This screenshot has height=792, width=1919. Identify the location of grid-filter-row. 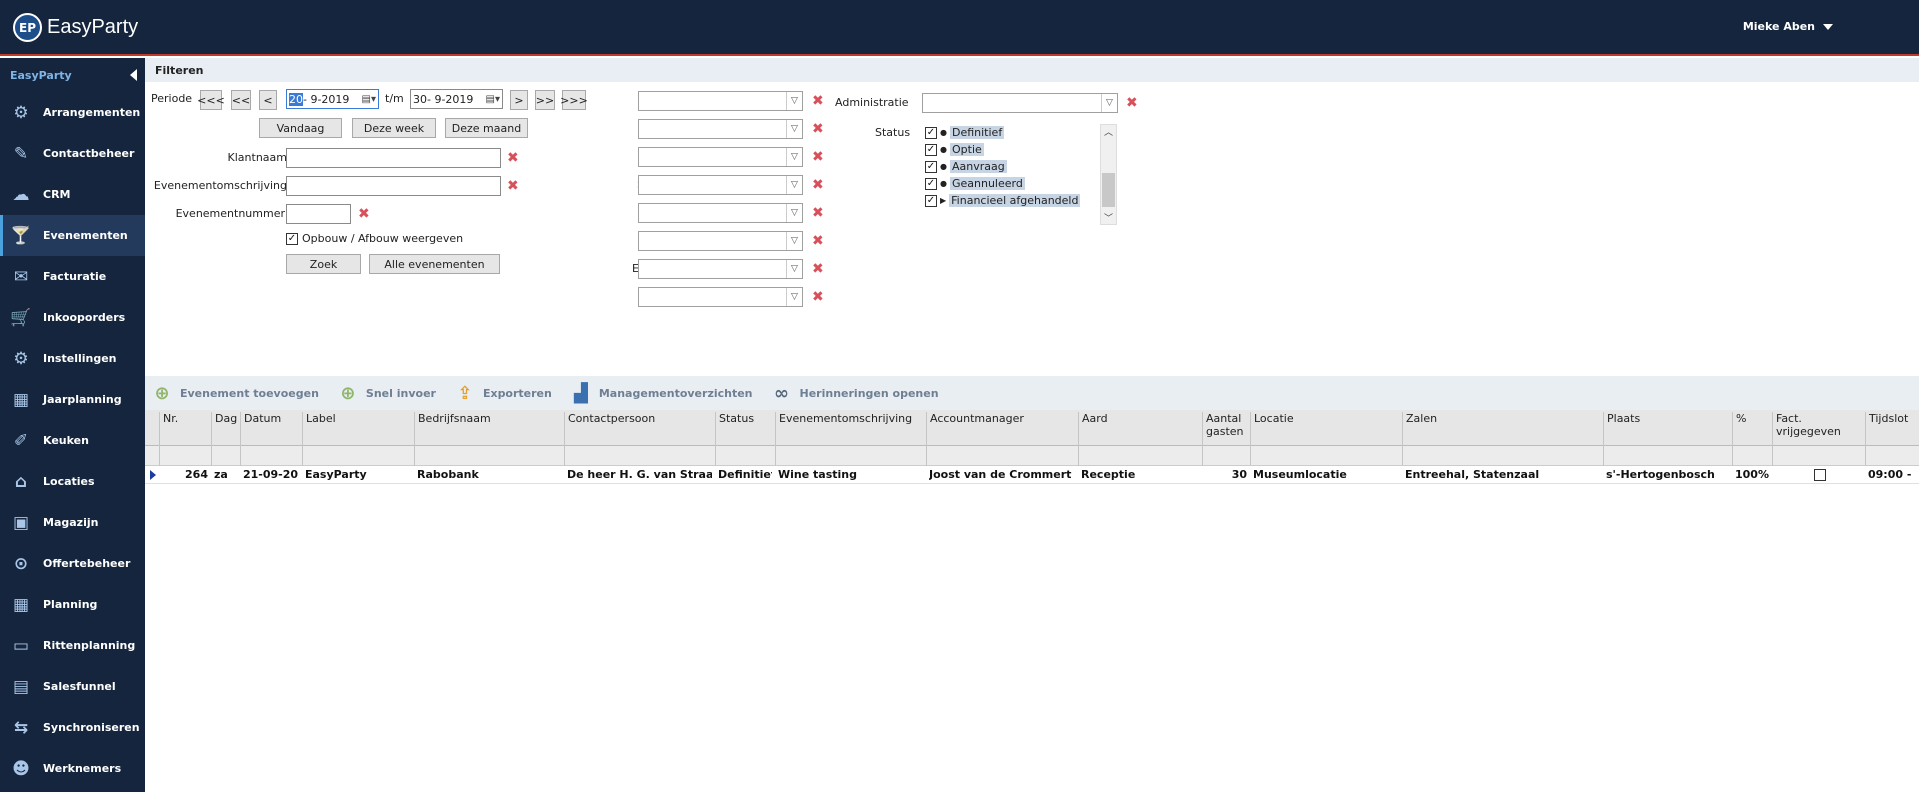
(1032, 456).